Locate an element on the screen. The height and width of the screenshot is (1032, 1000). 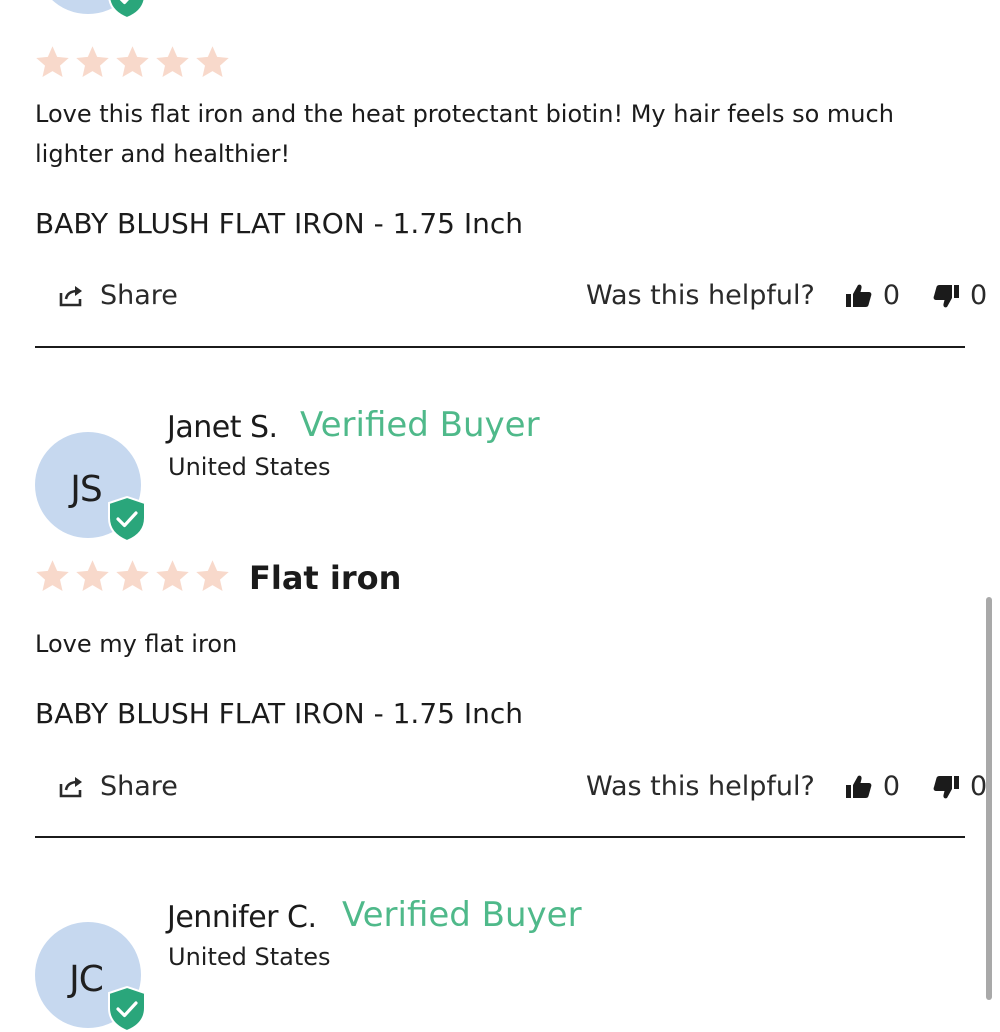
reviewer-name: Jennifer C. is located at coordinates (242, 917).